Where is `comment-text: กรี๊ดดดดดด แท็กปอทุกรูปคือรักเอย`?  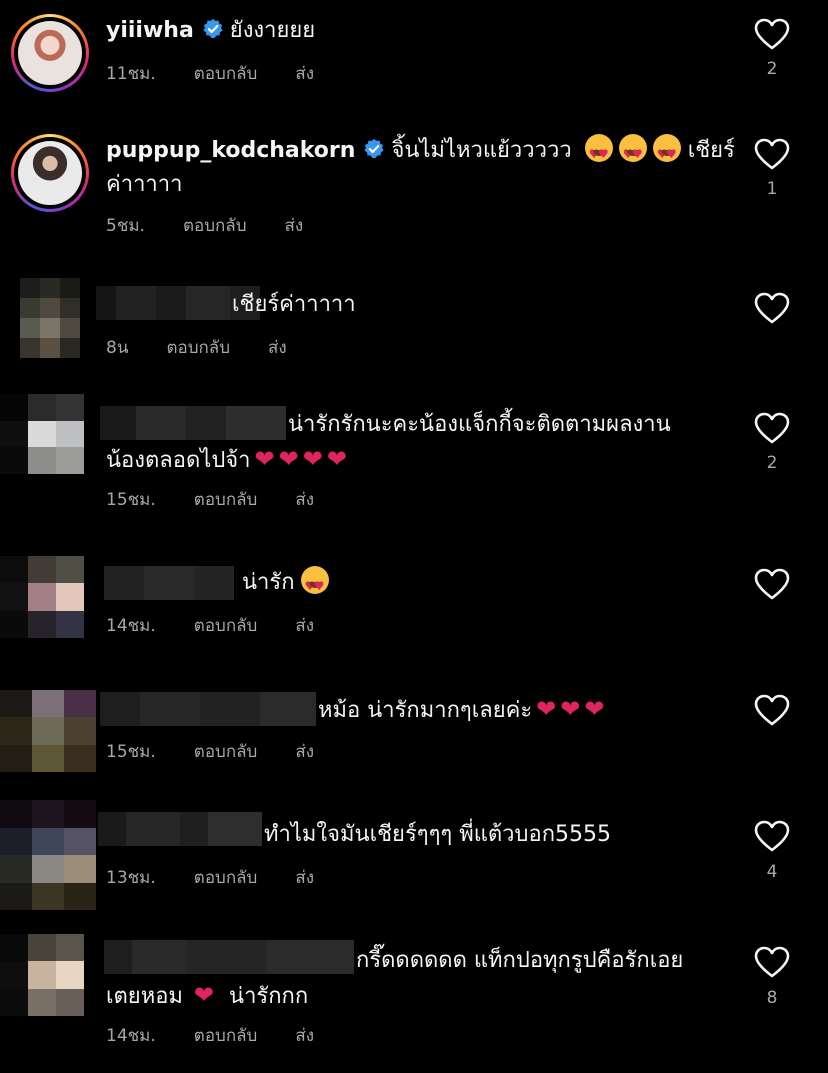
comment-text: กรี๊ดดดดดด แท็กปอทุกรูปคือรักเอย is located at coordinates (520, 960).